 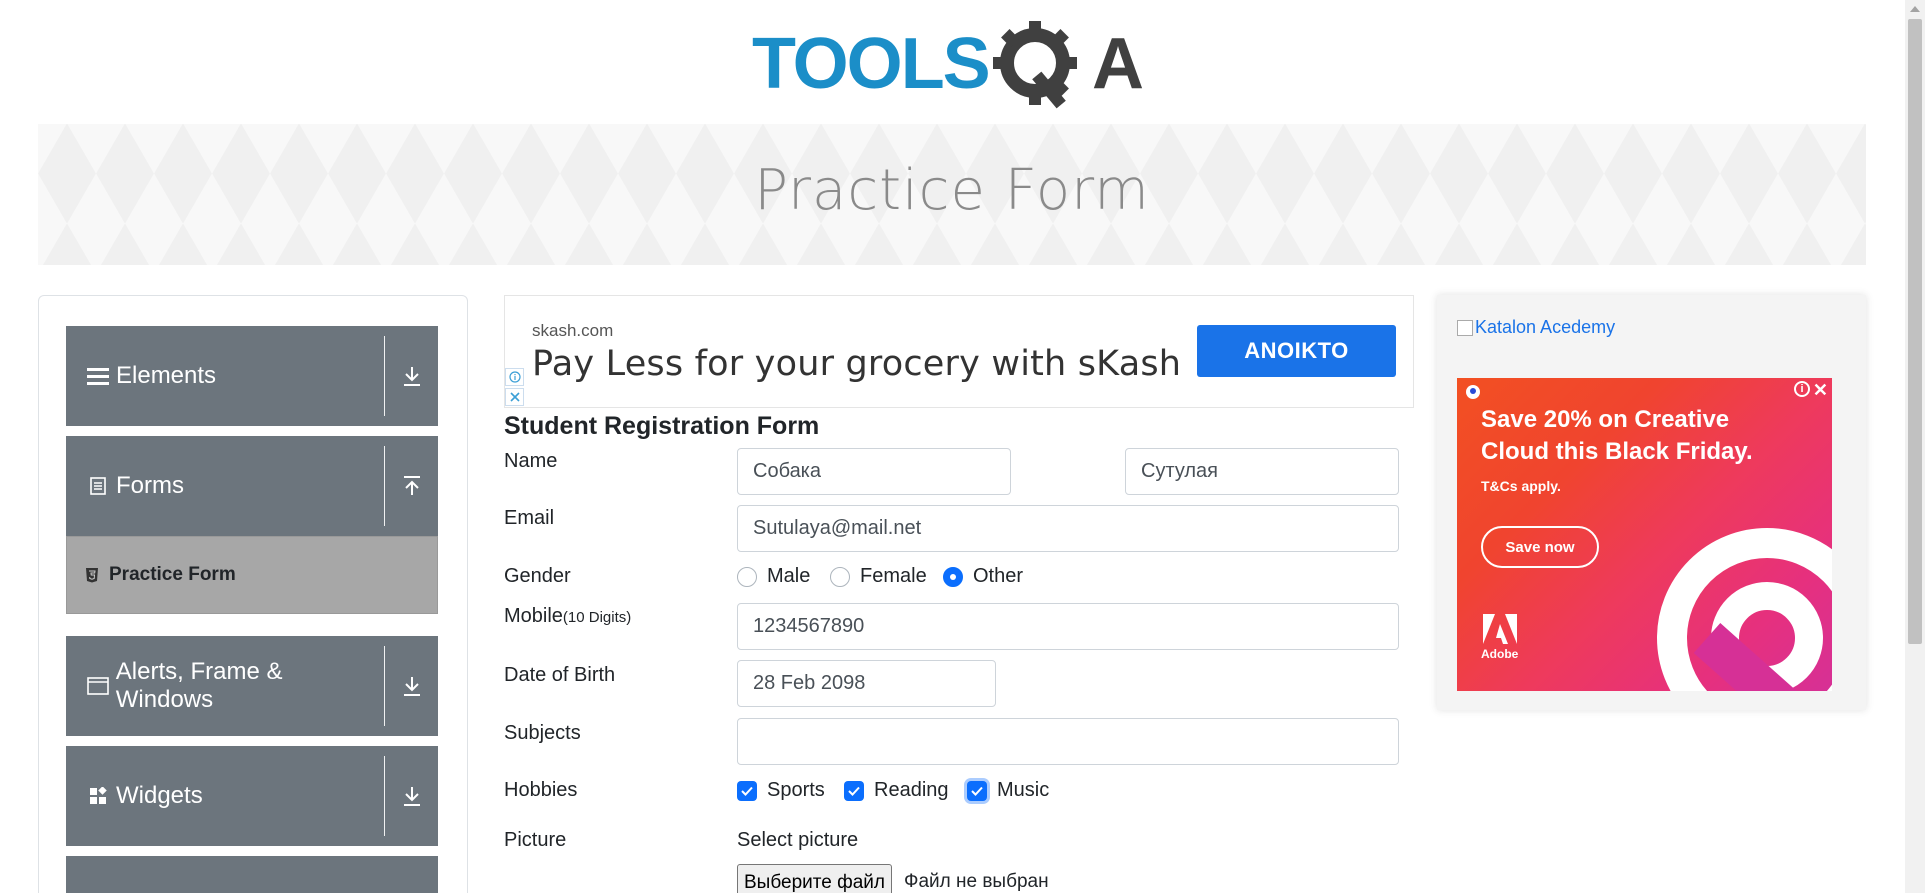 I want to click on scrollbar-thumb, so click(x=1915, y=331).